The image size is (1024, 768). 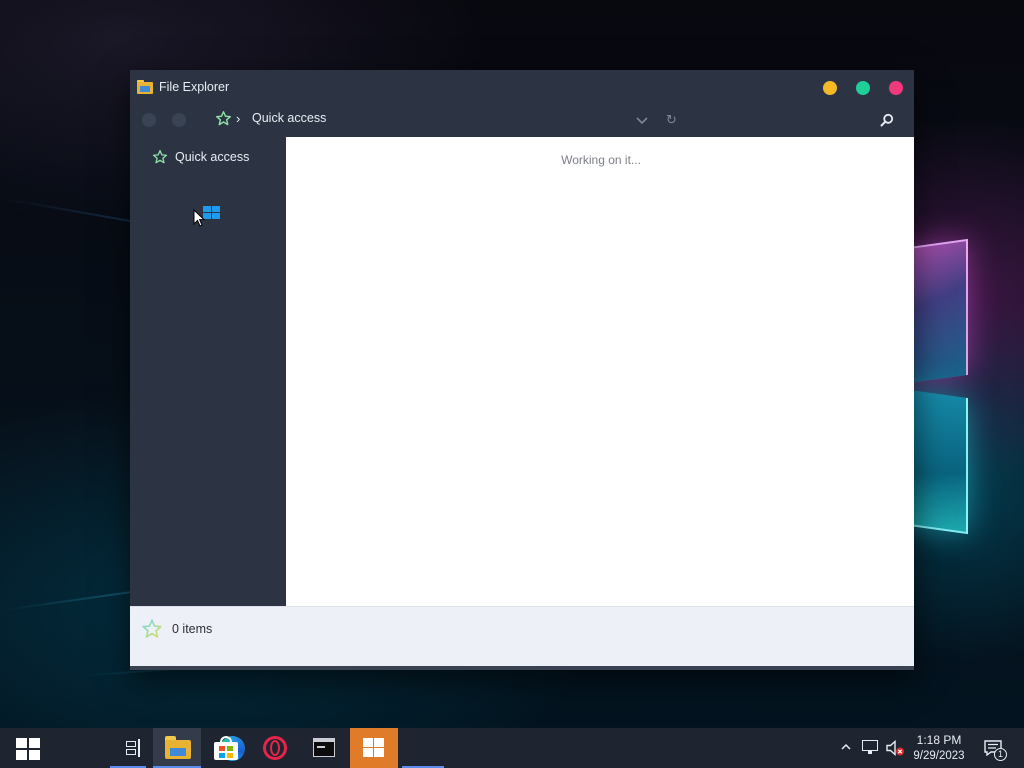 What do you see at coordinates (896, 88) in the screenshot?
I see `close-button` at bounding box center [896, 88].